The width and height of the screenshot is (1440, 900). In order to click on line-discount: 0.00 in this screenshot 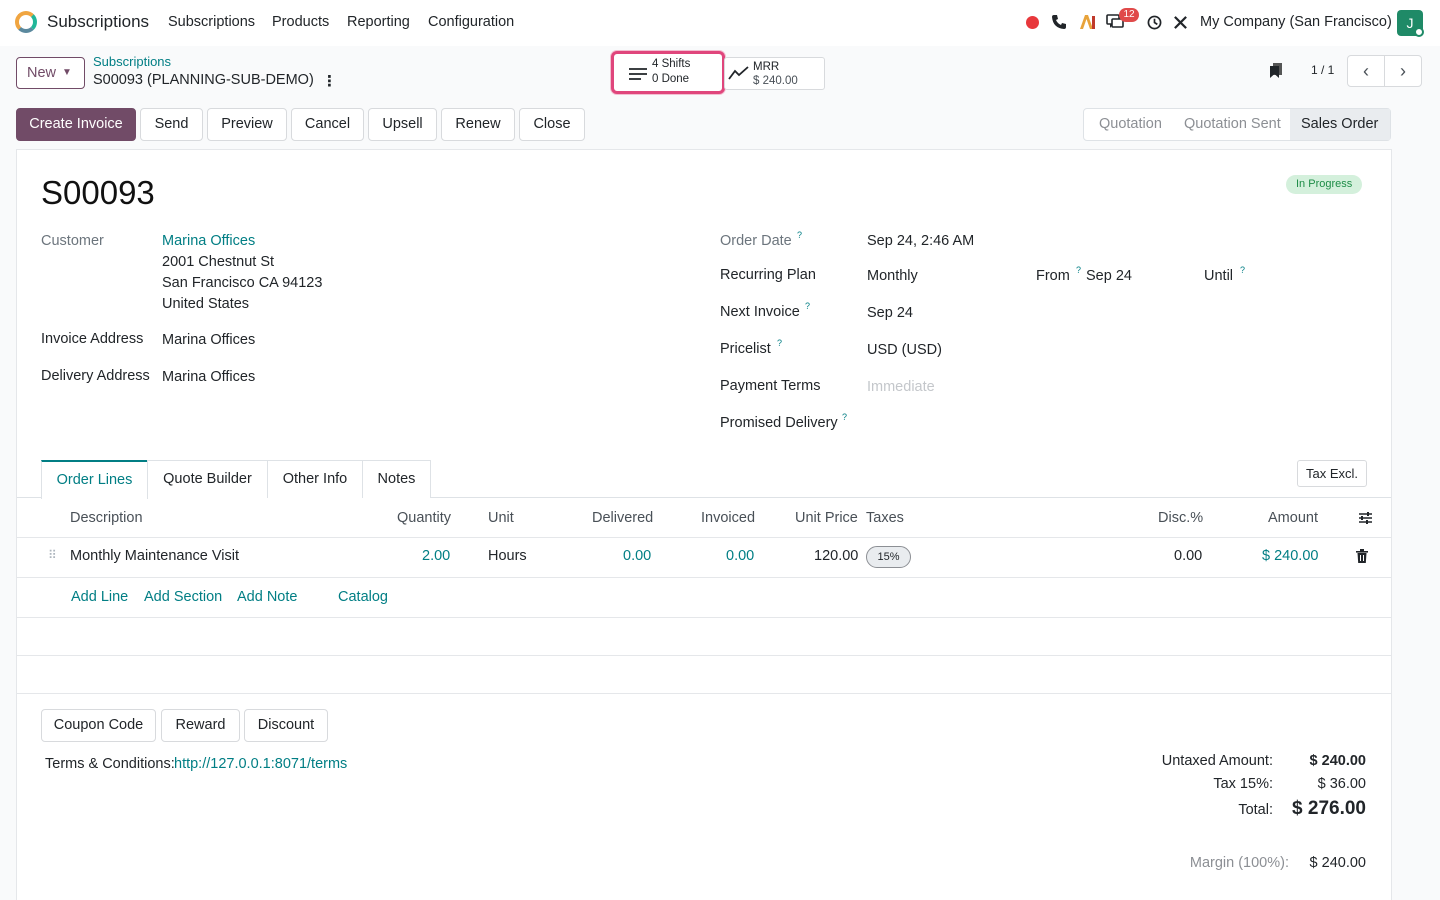, I will do `click(1188, 556)`.